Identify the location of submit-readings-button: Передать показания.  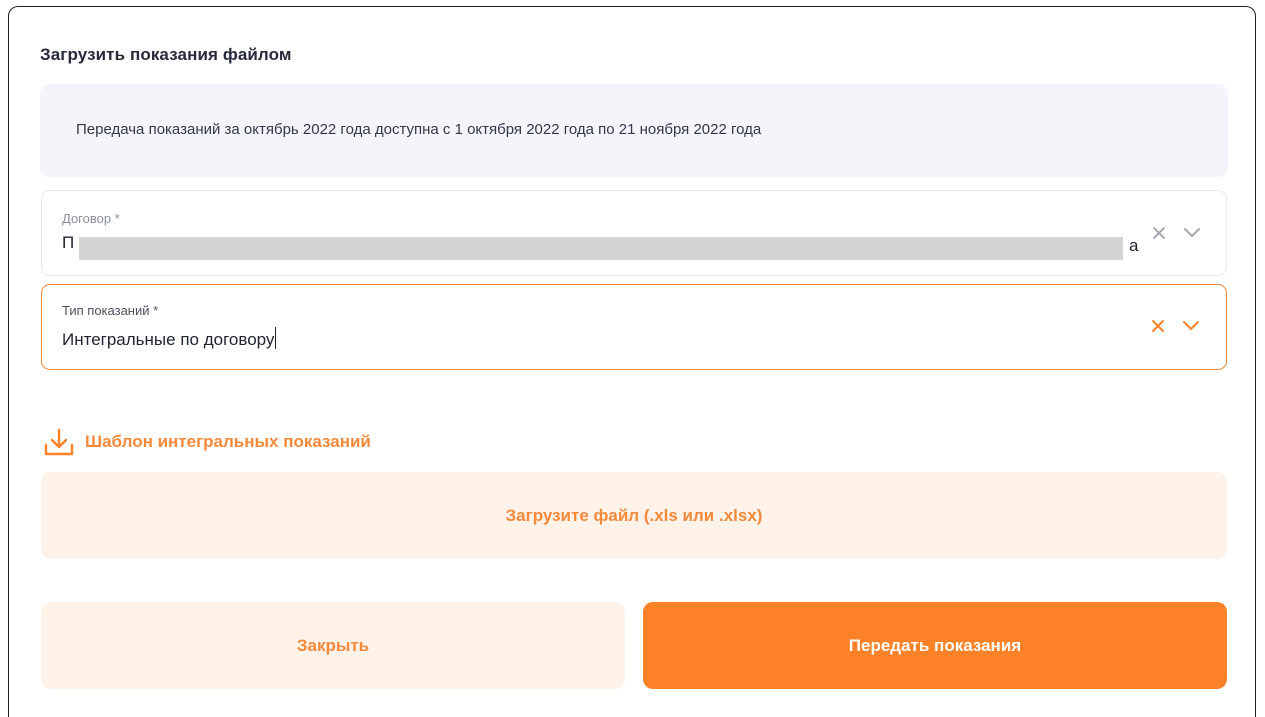
(935, 645).